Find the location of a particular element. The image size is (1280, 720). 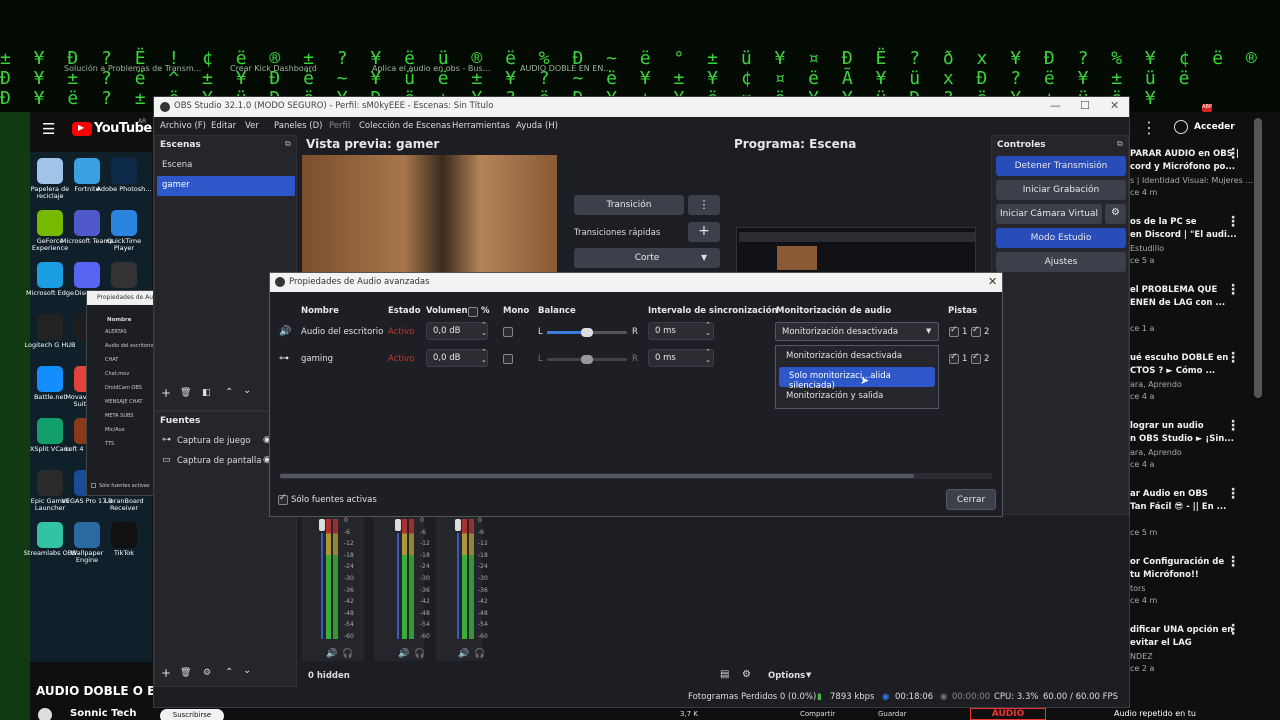

close-button: Cerrar is located at coordinates (971, 499).